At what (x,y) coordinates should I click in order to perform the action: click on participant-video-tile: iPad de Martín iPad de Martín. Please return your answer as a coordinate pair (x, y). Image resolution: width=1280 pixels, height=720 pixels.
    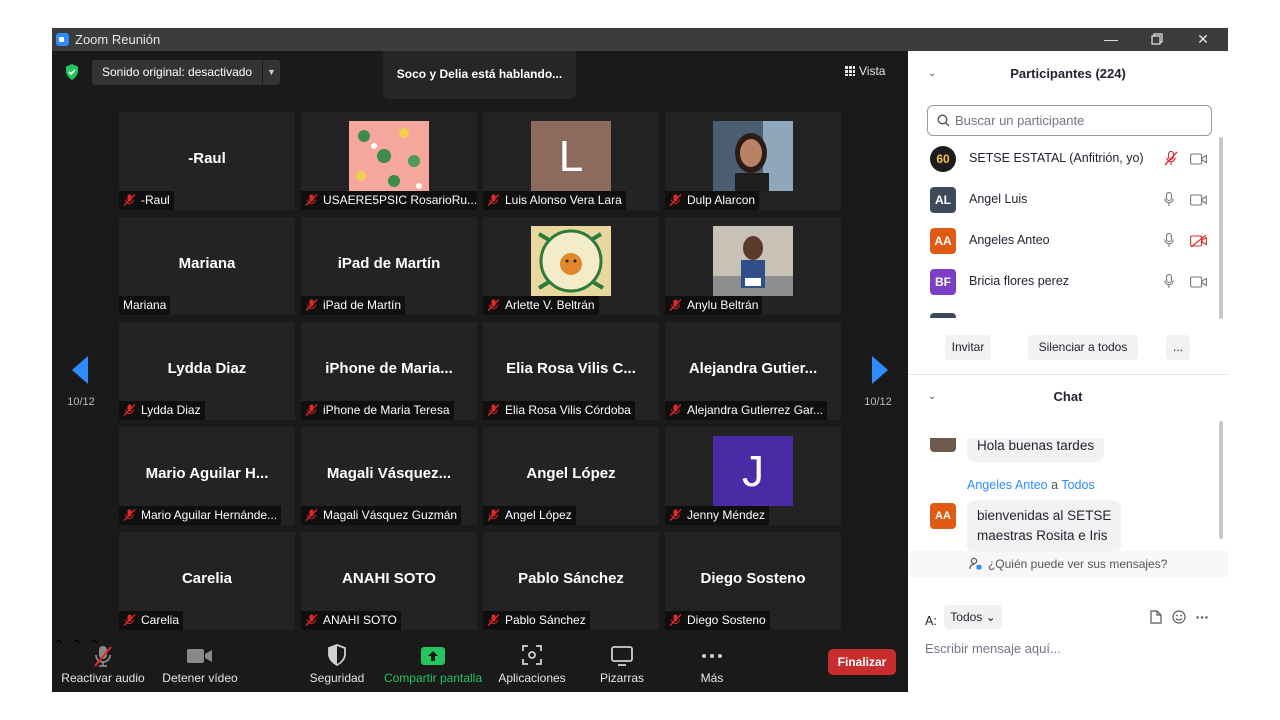
    Looking at the image, I should click on (389, 266).